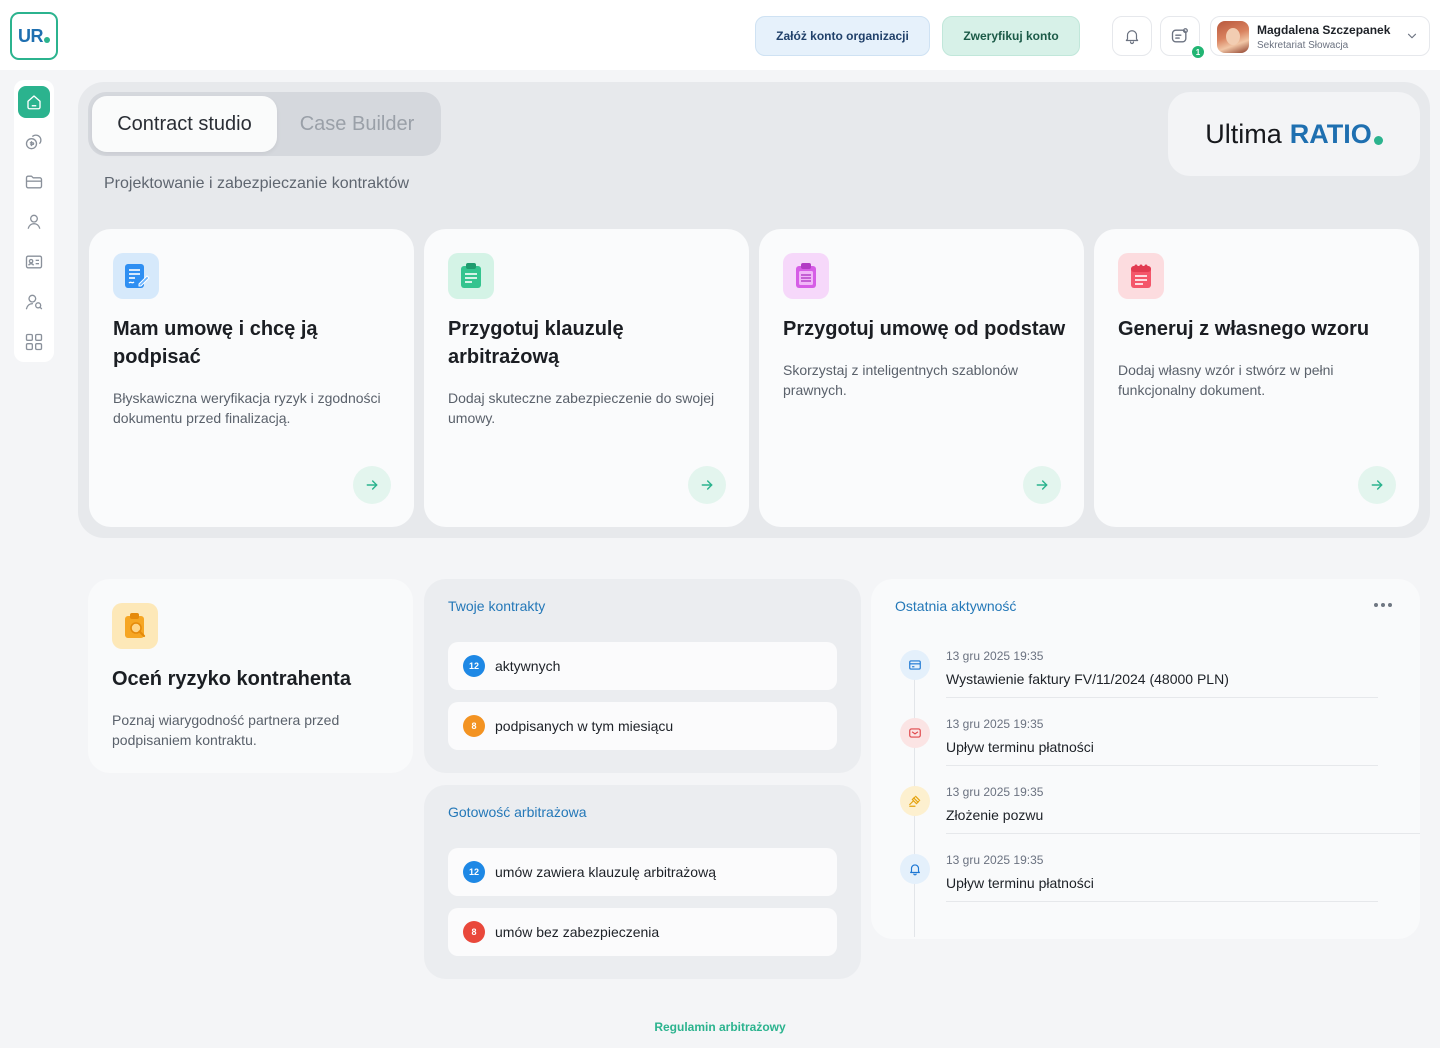 The image size is (1440, 1048). I want to click on user-icon, so click(34, 221).